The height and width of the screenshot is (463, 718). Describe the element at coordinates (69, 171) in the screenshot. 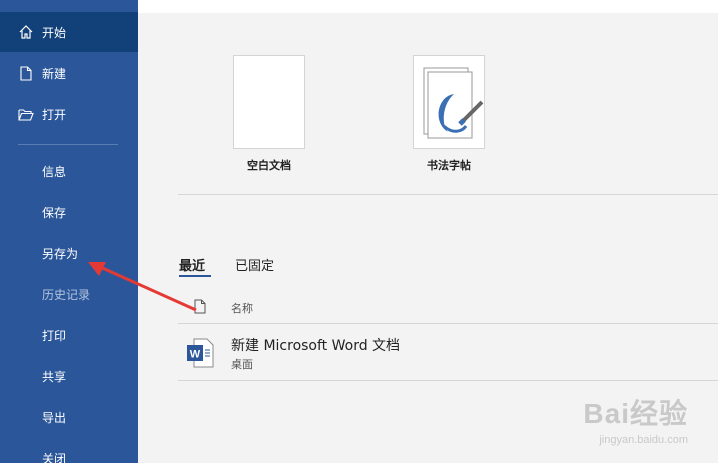

I see `sidebar-item-info: 信息` at that location.